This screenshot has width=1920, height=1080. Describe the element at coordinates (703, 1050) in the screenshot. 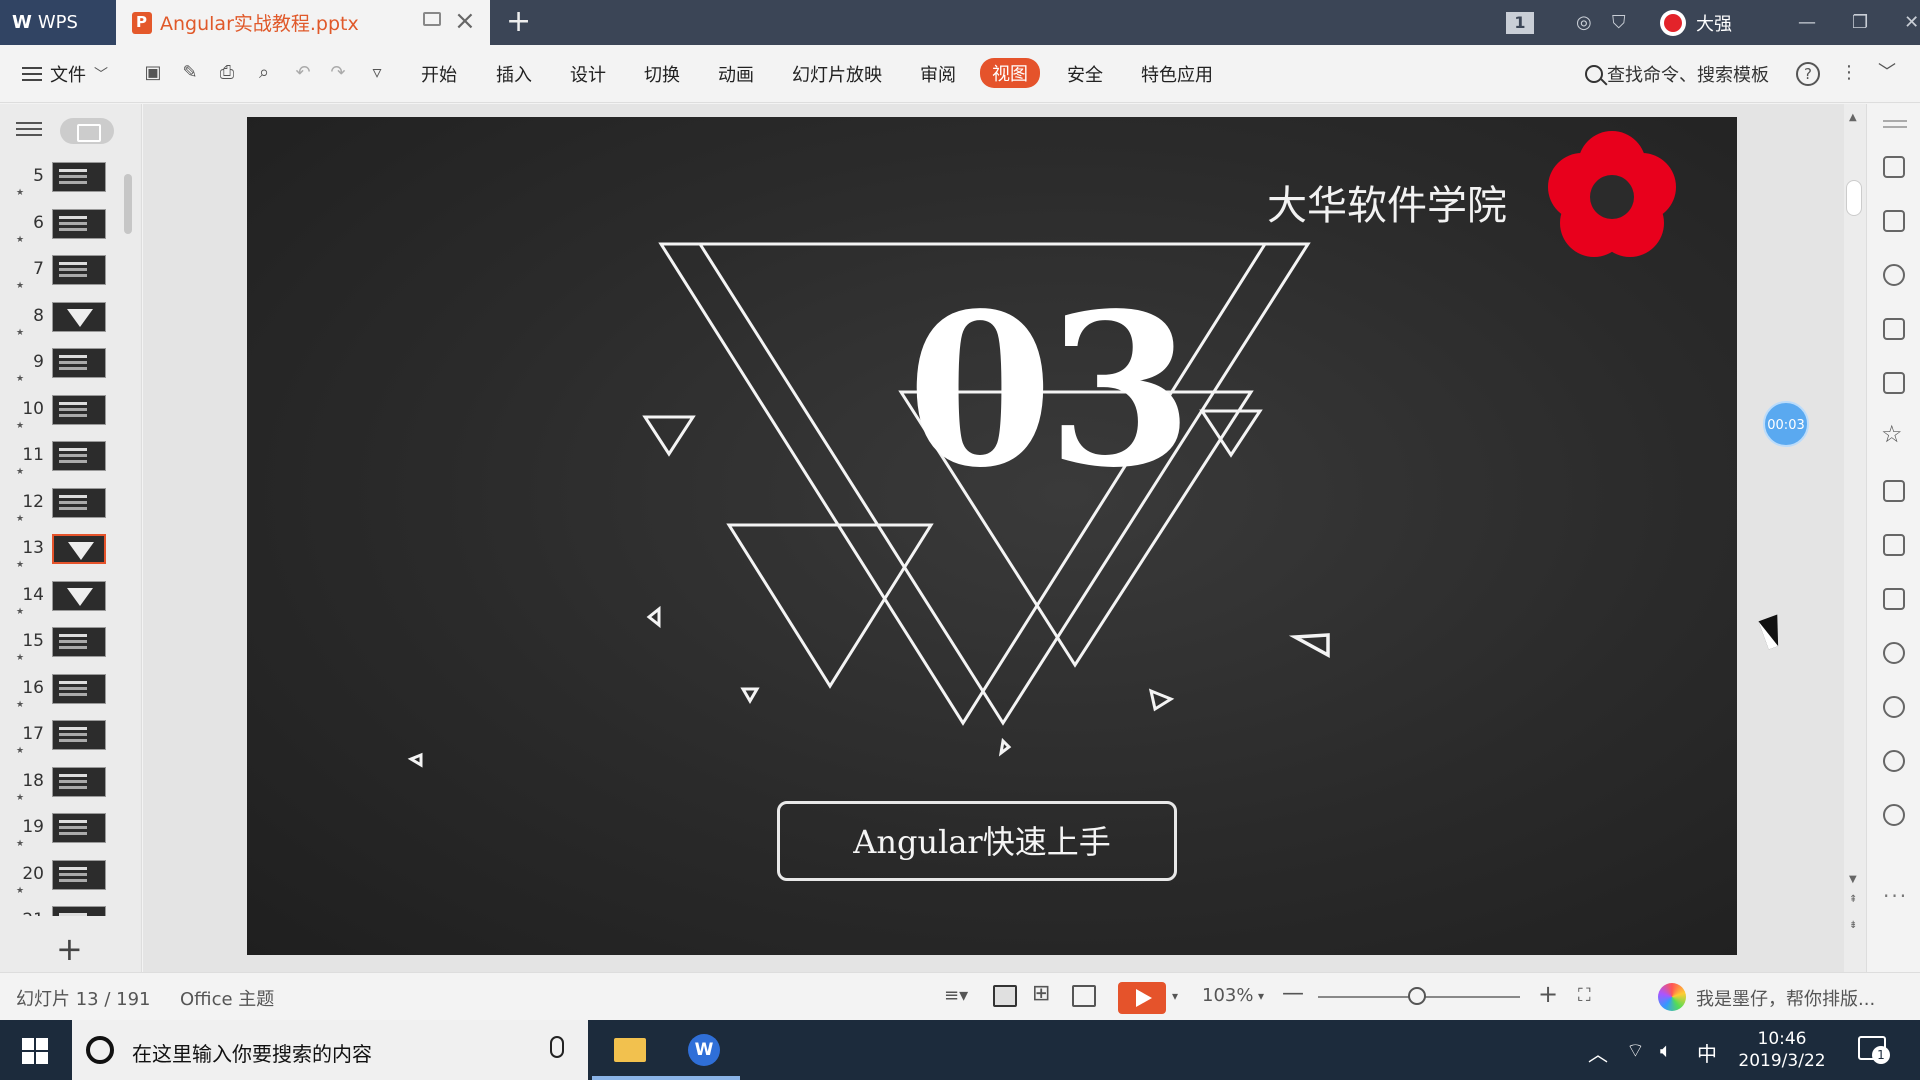

I see `wps-app: W` at that location.